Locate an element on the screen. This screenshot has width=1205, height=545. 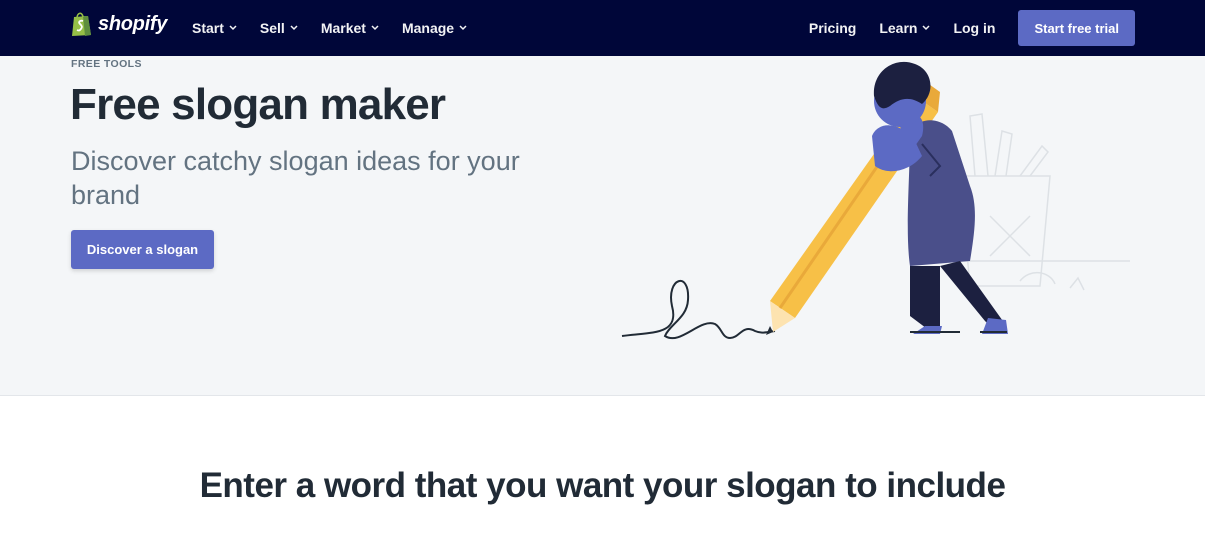
nav-manage: Manage is located at coordinates (434, 28).